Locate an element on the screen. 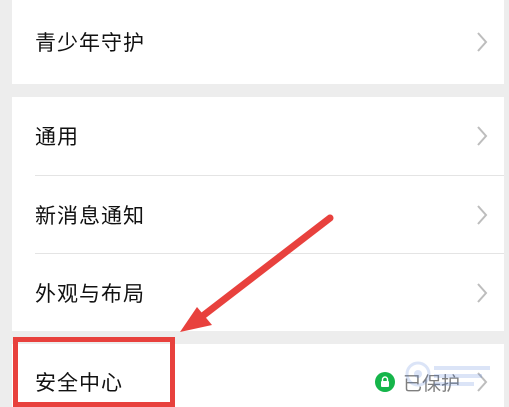 The height and width of the screenshot is (407, 509). settings-item-label: 通用 is located at coordinates (57, 137).